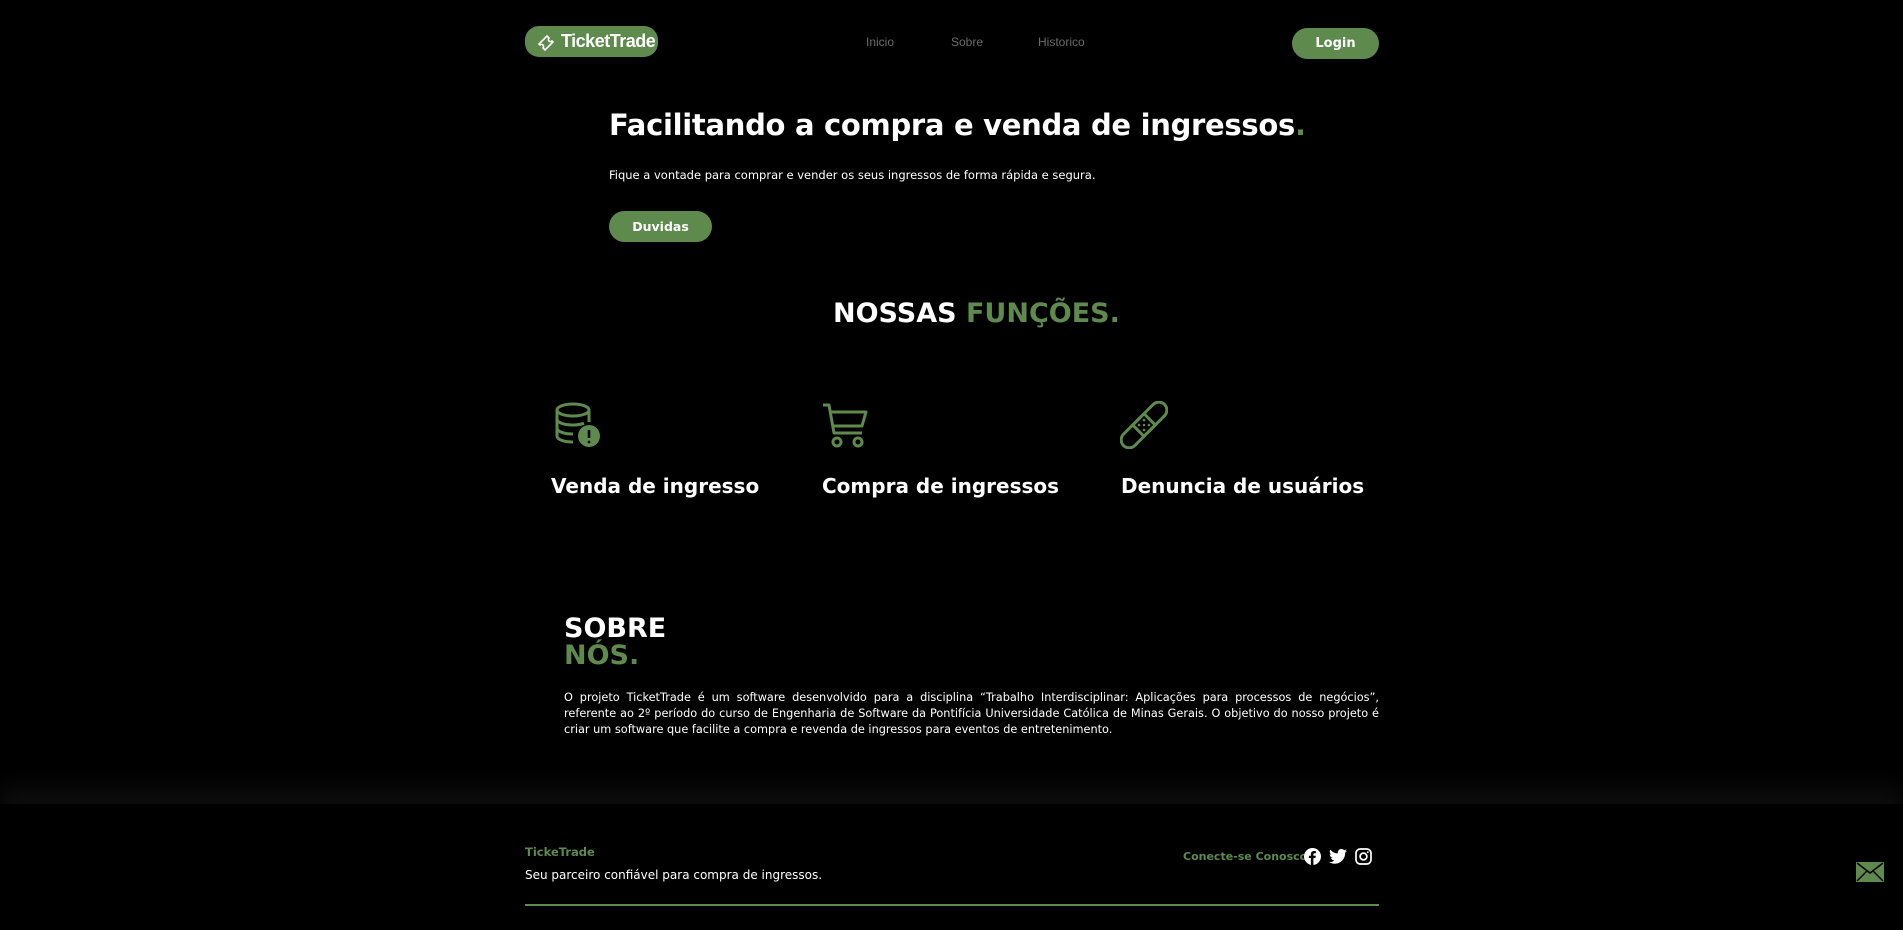 This screenshot has height=930, width=1903. What do you see at coordinates (1312, 858) in the screenshot?
I see `facebook-icon` at bounding box center [1312, 858].